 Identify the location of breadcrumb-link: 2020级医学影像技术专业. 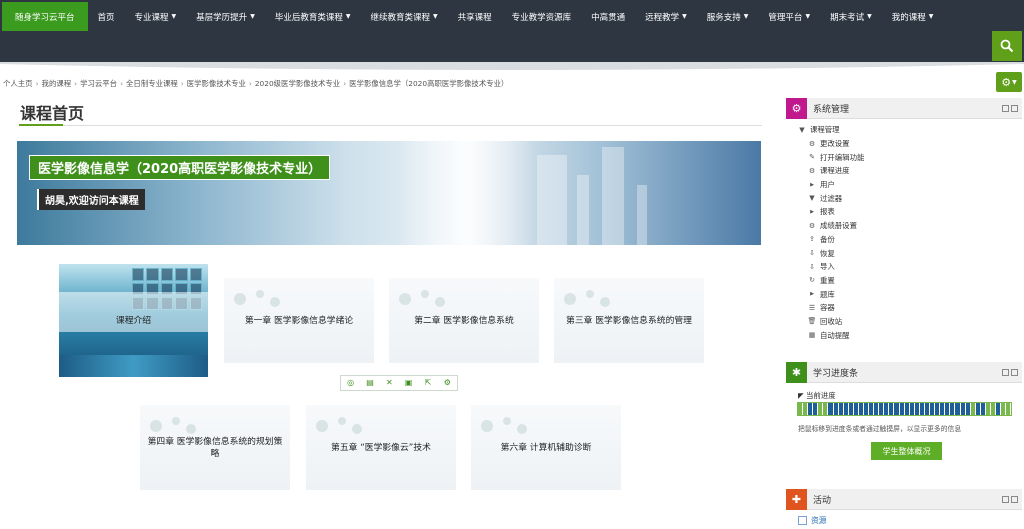
(297, 83).